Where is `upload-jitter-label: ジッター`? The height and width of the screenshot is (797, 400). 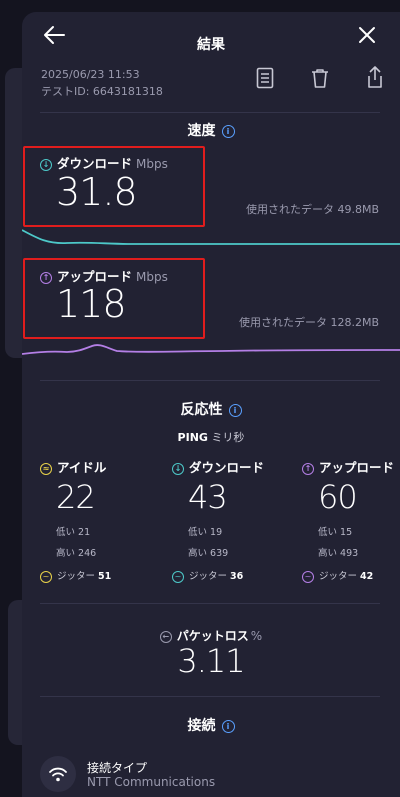 upload-jitter-label: ジッター is located at coordinates (338, 576).